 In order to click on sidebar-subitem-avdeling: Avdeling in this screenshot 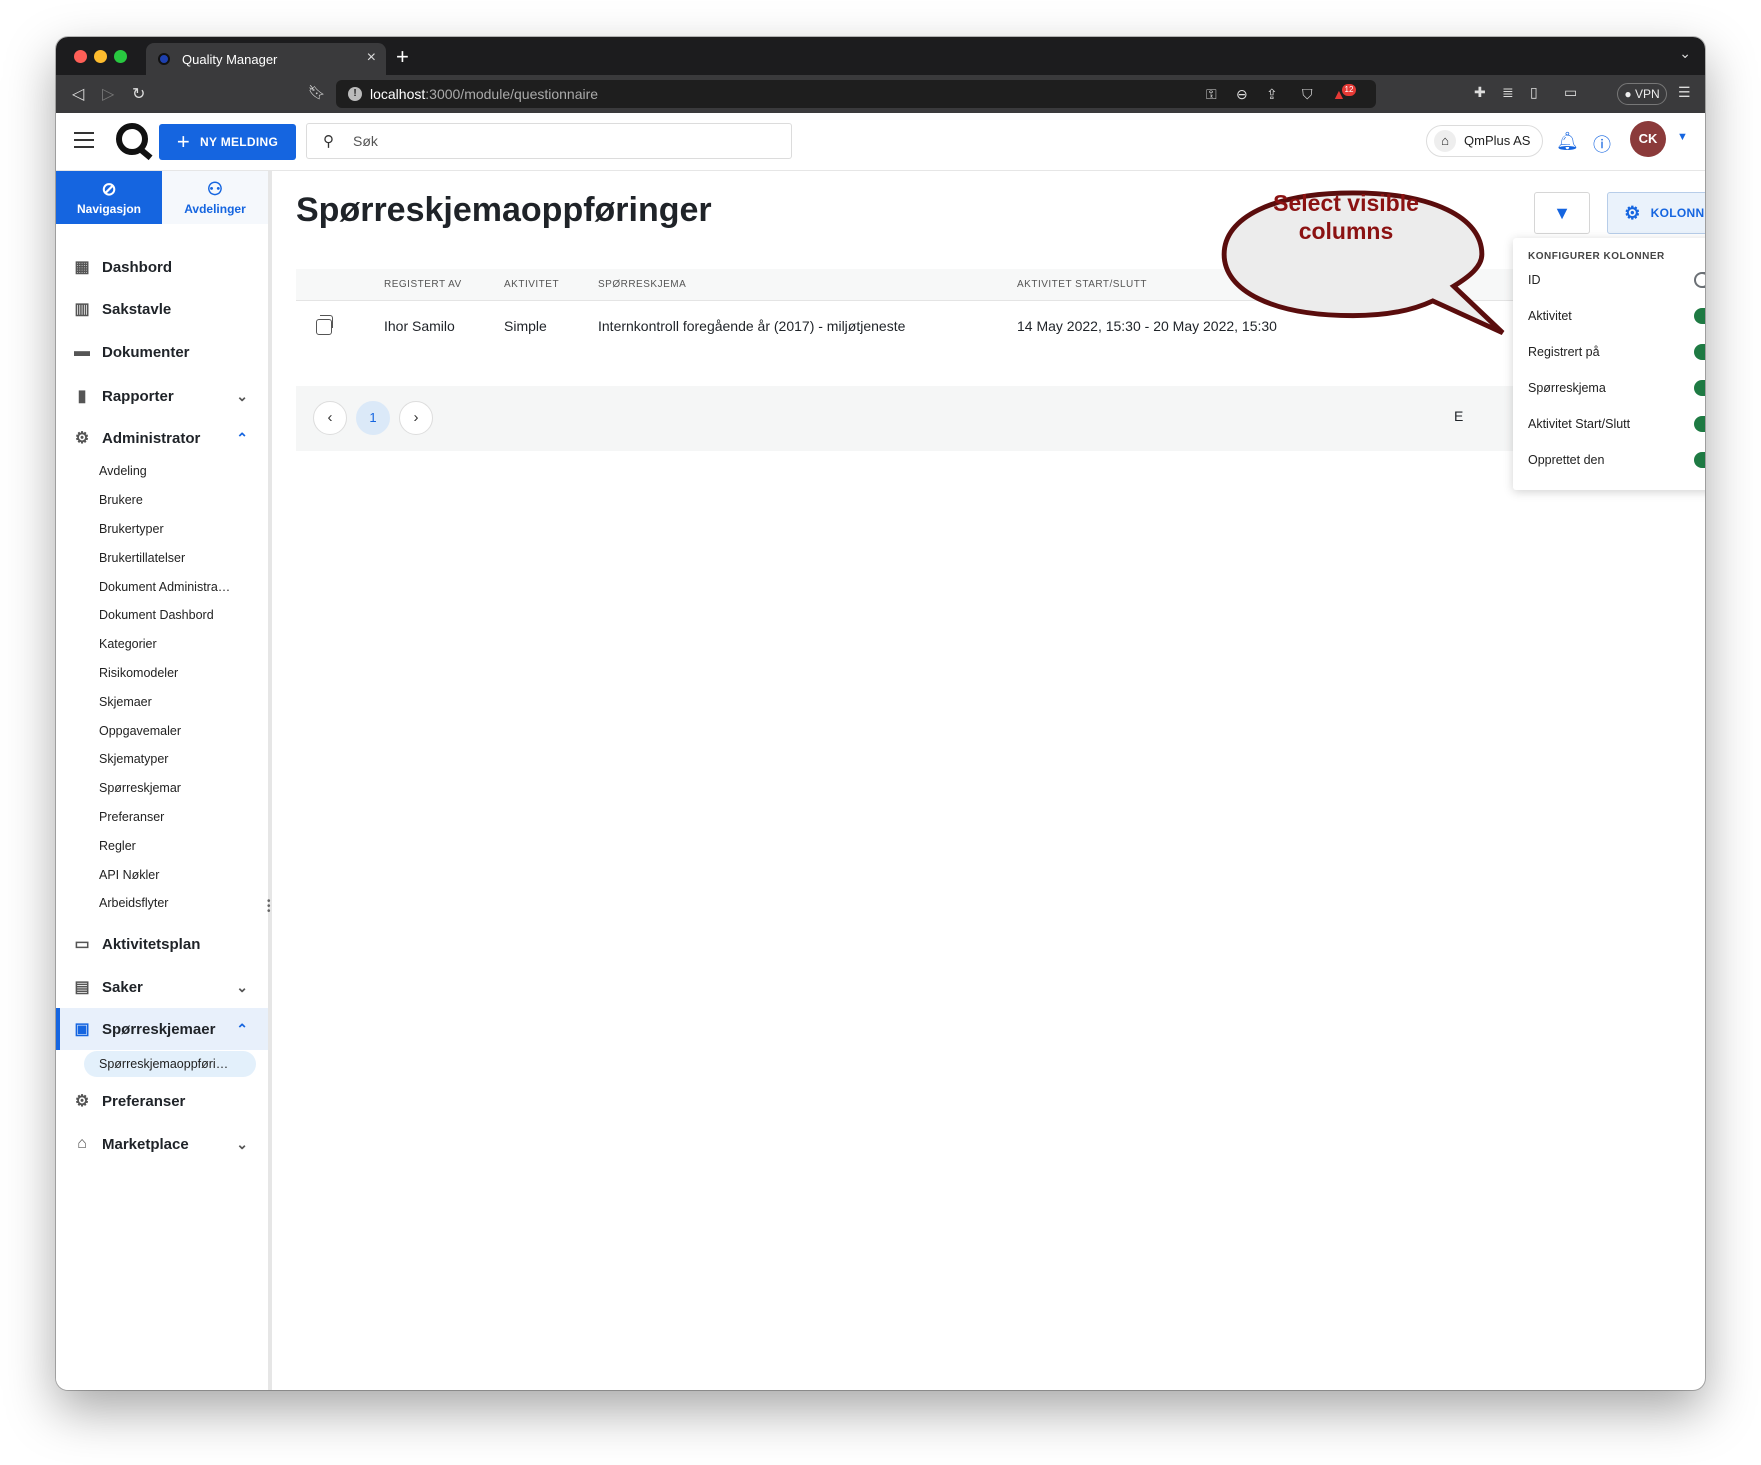, I will do `click(123, 471)`.